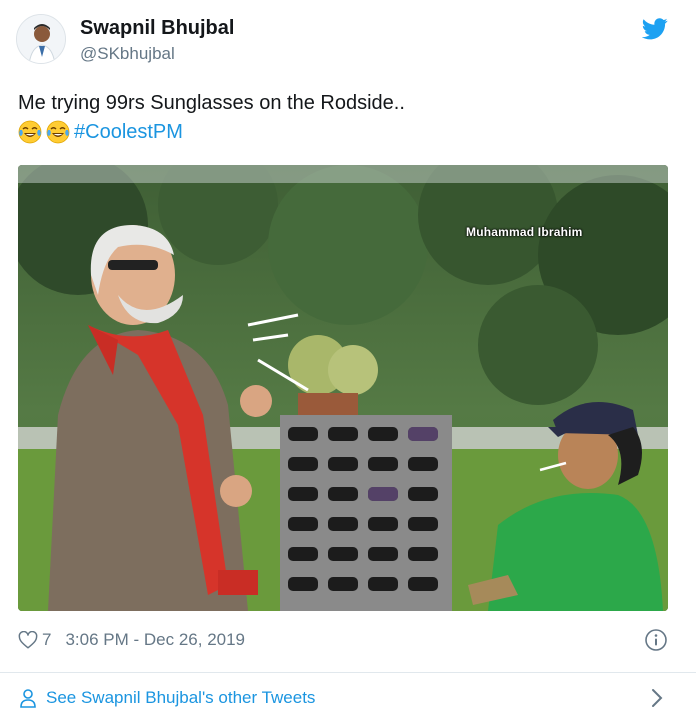  I want to click on tweet-text-line2: #CoolestPM, so click(100, 132).